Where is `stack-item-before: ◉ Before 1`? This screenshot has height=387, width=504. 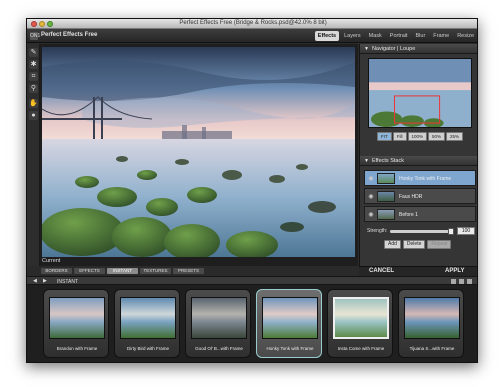 stack-item-before: ◉ Before 1 is located at coordinates (420, 214).